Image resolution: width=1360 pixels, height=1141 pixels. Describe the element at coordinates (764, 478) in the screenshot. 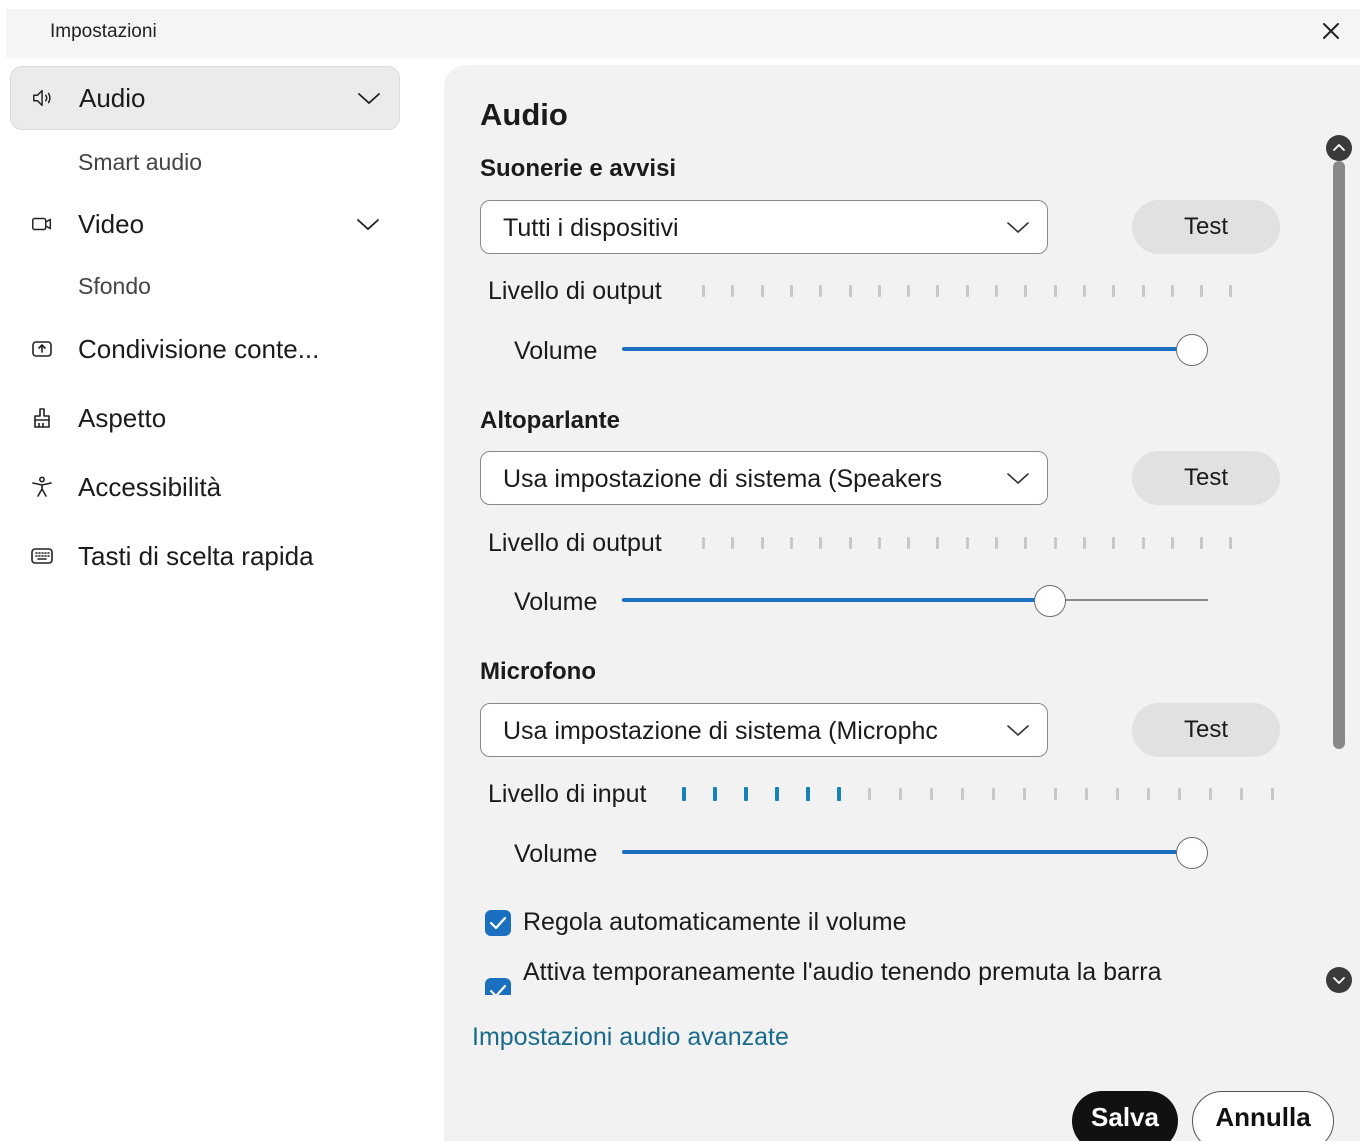

I see `speaker-device-dropdown: Usa impostazione di sistema (Speakers` at that location.